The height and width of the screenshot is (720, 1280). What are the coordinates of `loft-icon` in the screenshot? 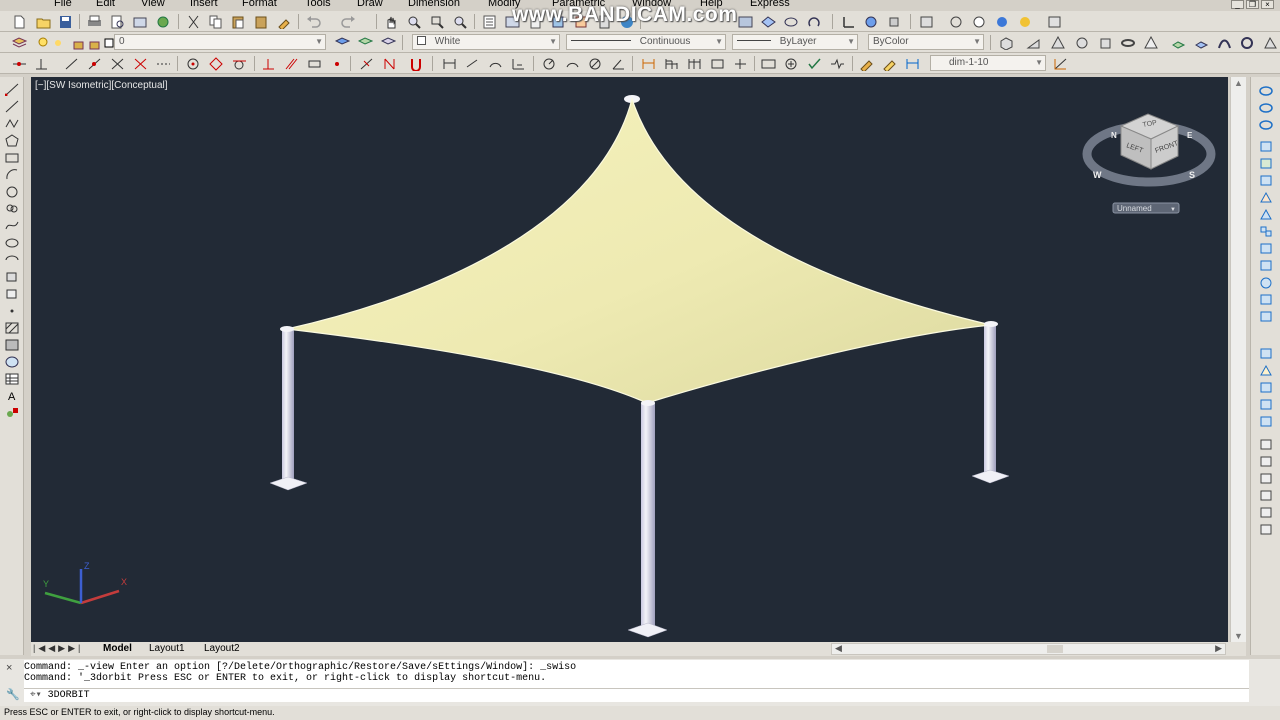 It's located at (1270, 42).